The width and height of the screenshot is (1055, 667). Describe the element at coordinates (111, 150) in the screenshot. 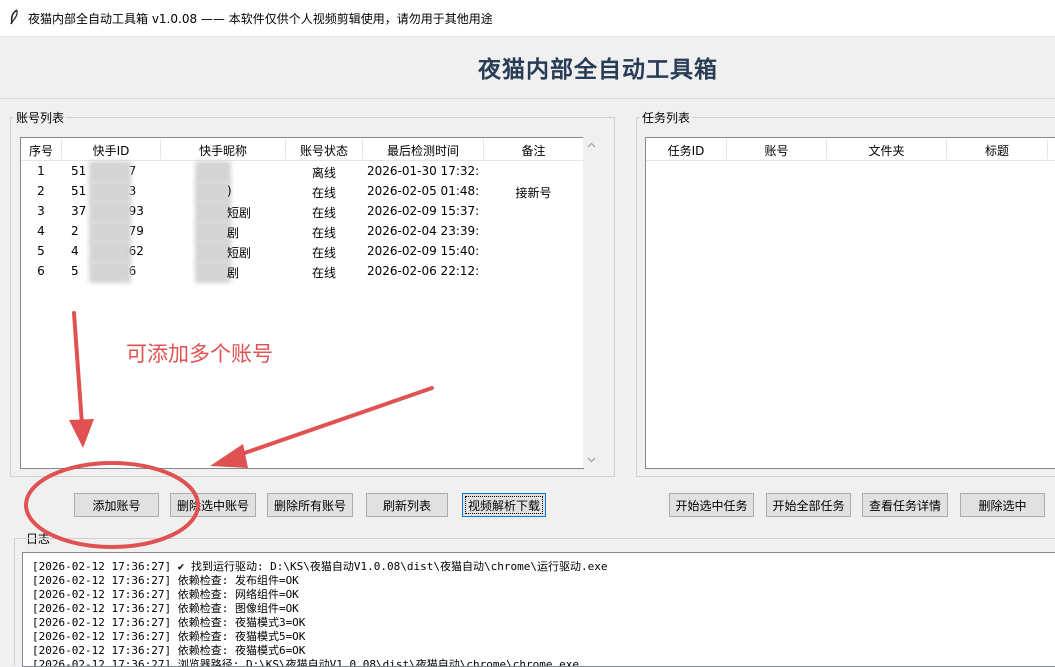

I see `column-header-ks-id: 快手ID` at that location.